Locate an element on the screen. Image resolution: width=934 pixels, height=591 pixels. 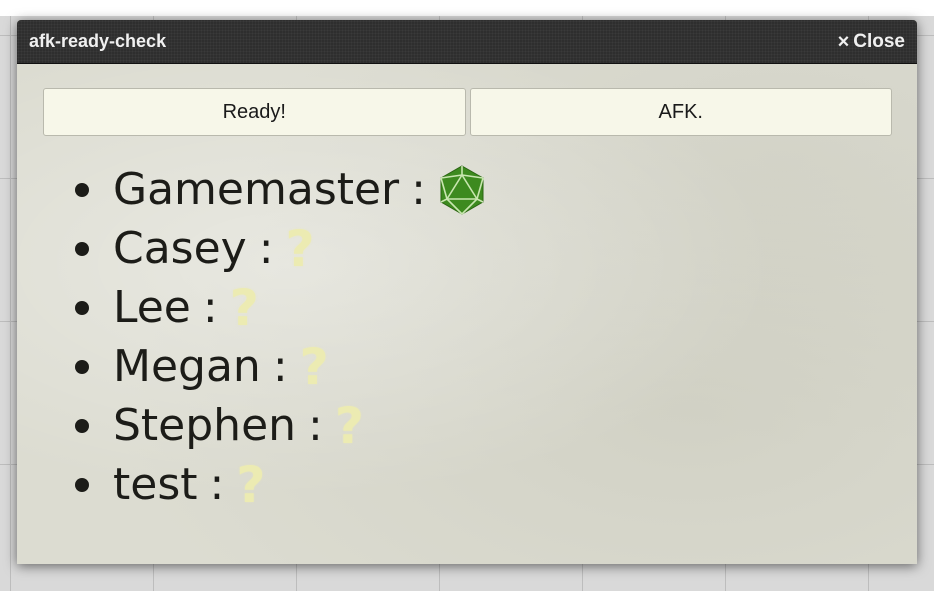
list-item: test : ? is located at coordinates (280, 484).